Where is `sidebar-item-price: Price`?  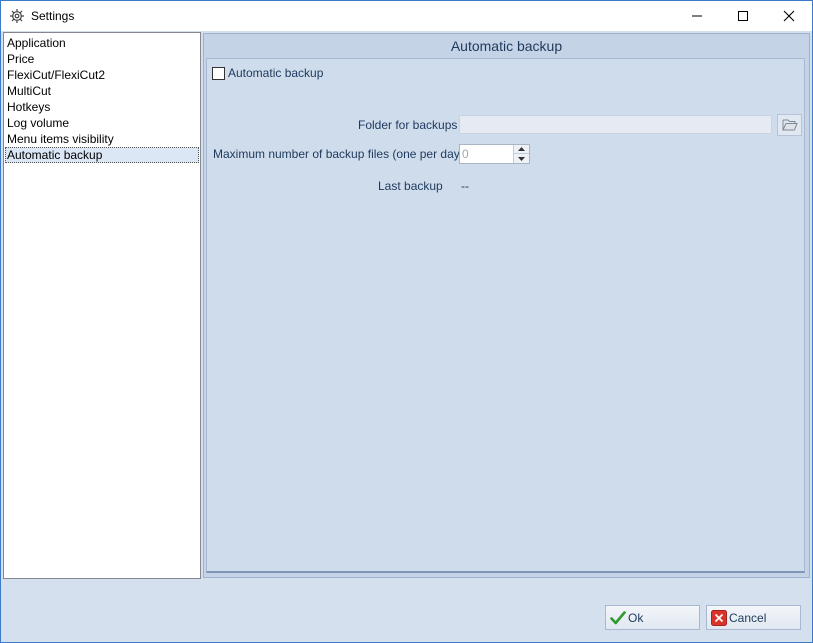
sidebar-item-price: Price is located at coordinates (102, 59).